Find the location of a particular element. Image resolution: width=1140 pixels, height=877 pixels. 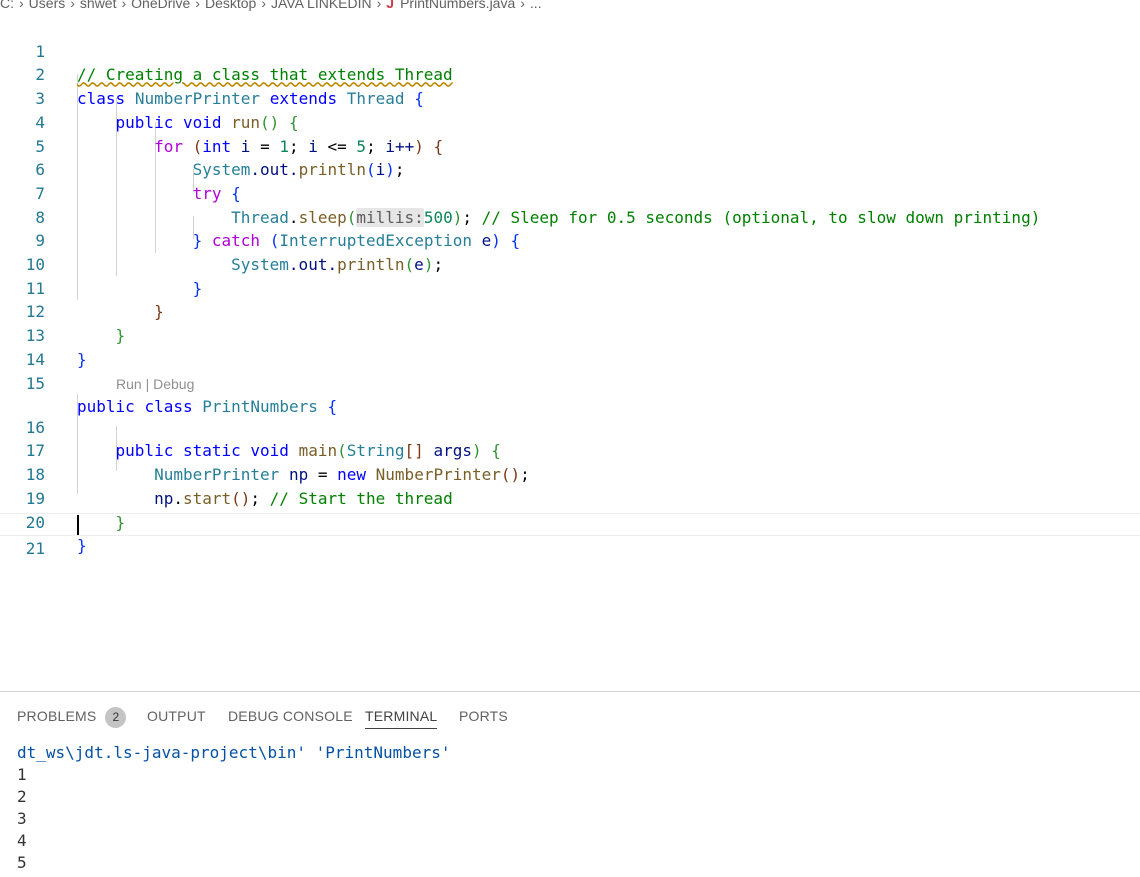

code-line: 19 } is located at coordinates (570, 497).